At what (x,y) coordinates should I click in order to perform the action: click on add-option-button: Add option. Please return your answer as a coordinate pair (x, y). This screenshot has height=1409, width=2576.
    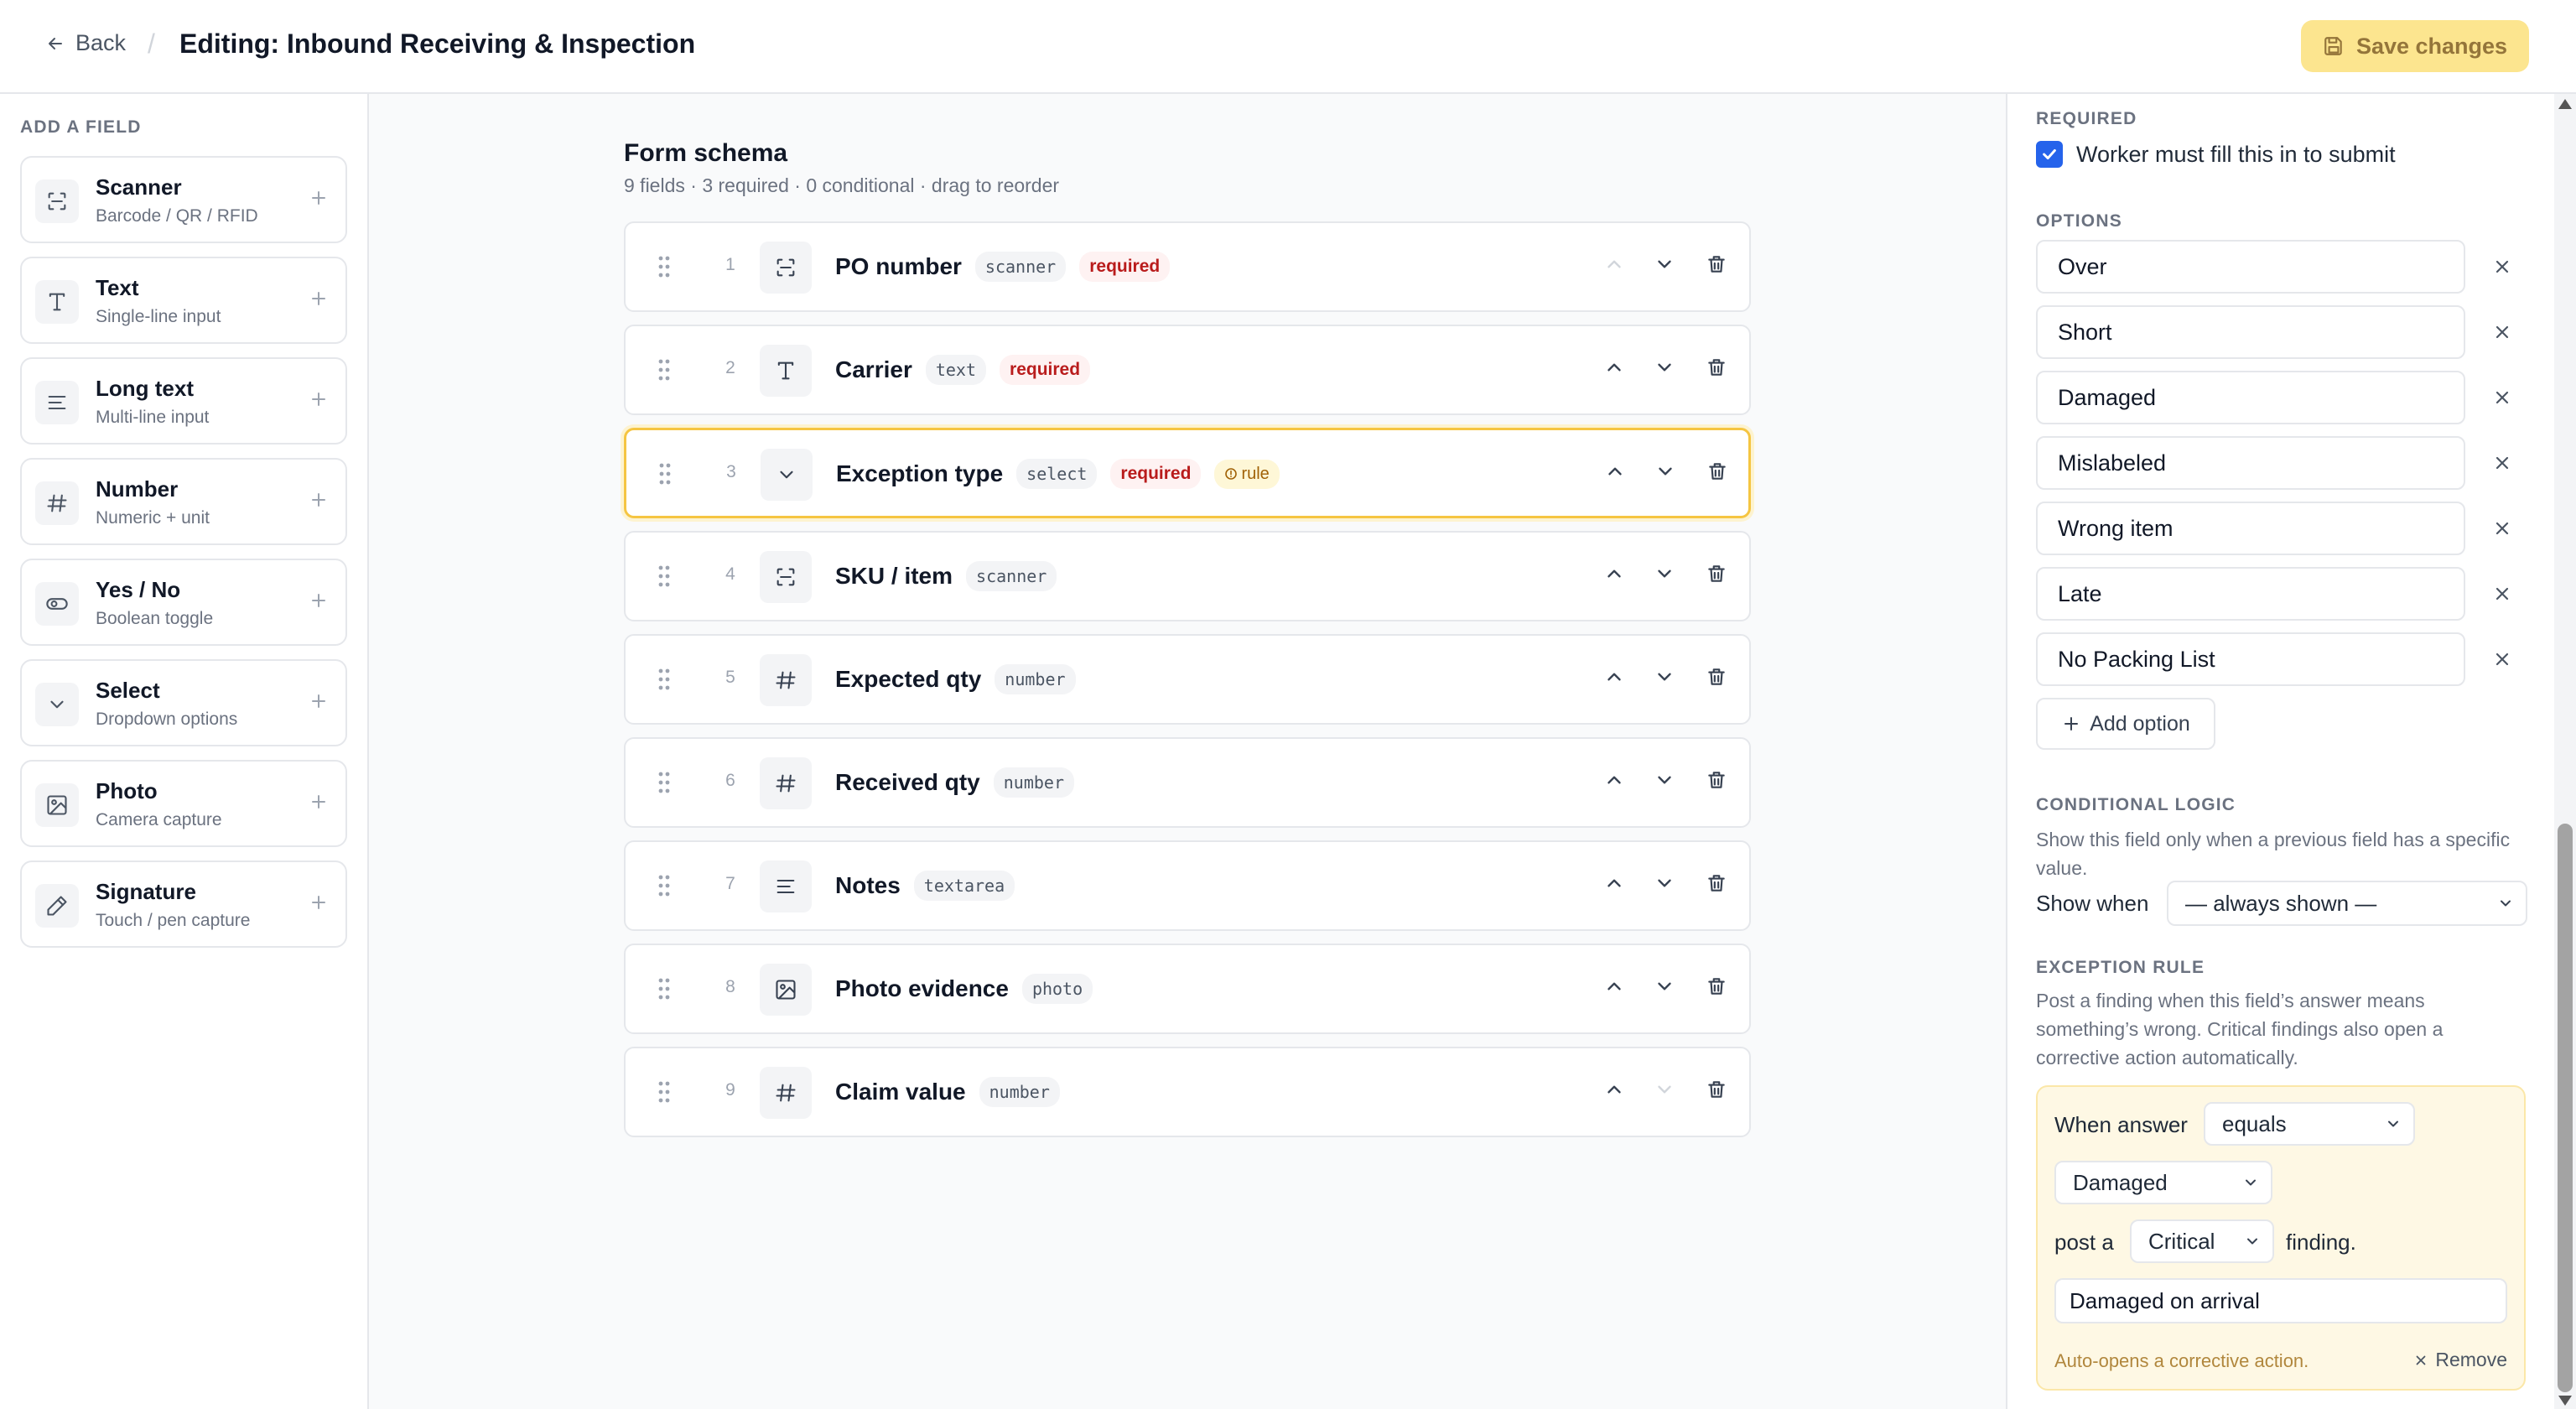
    Looking at the image, I should click on (2125, 724).